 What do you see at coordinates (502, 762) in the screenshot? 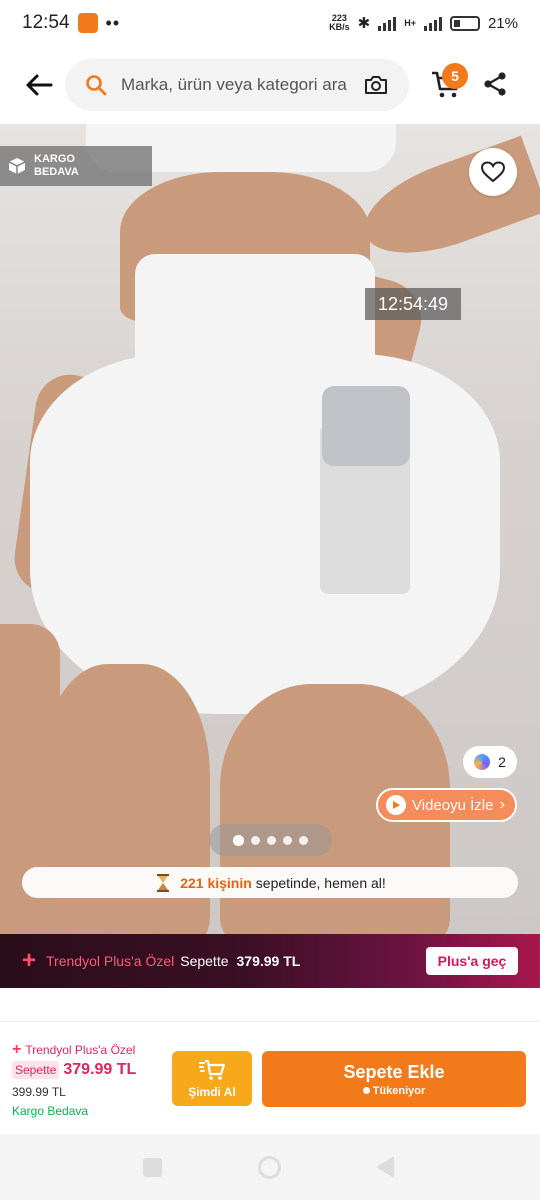
I see `color-count: 2` at bounding box center [502, 762].